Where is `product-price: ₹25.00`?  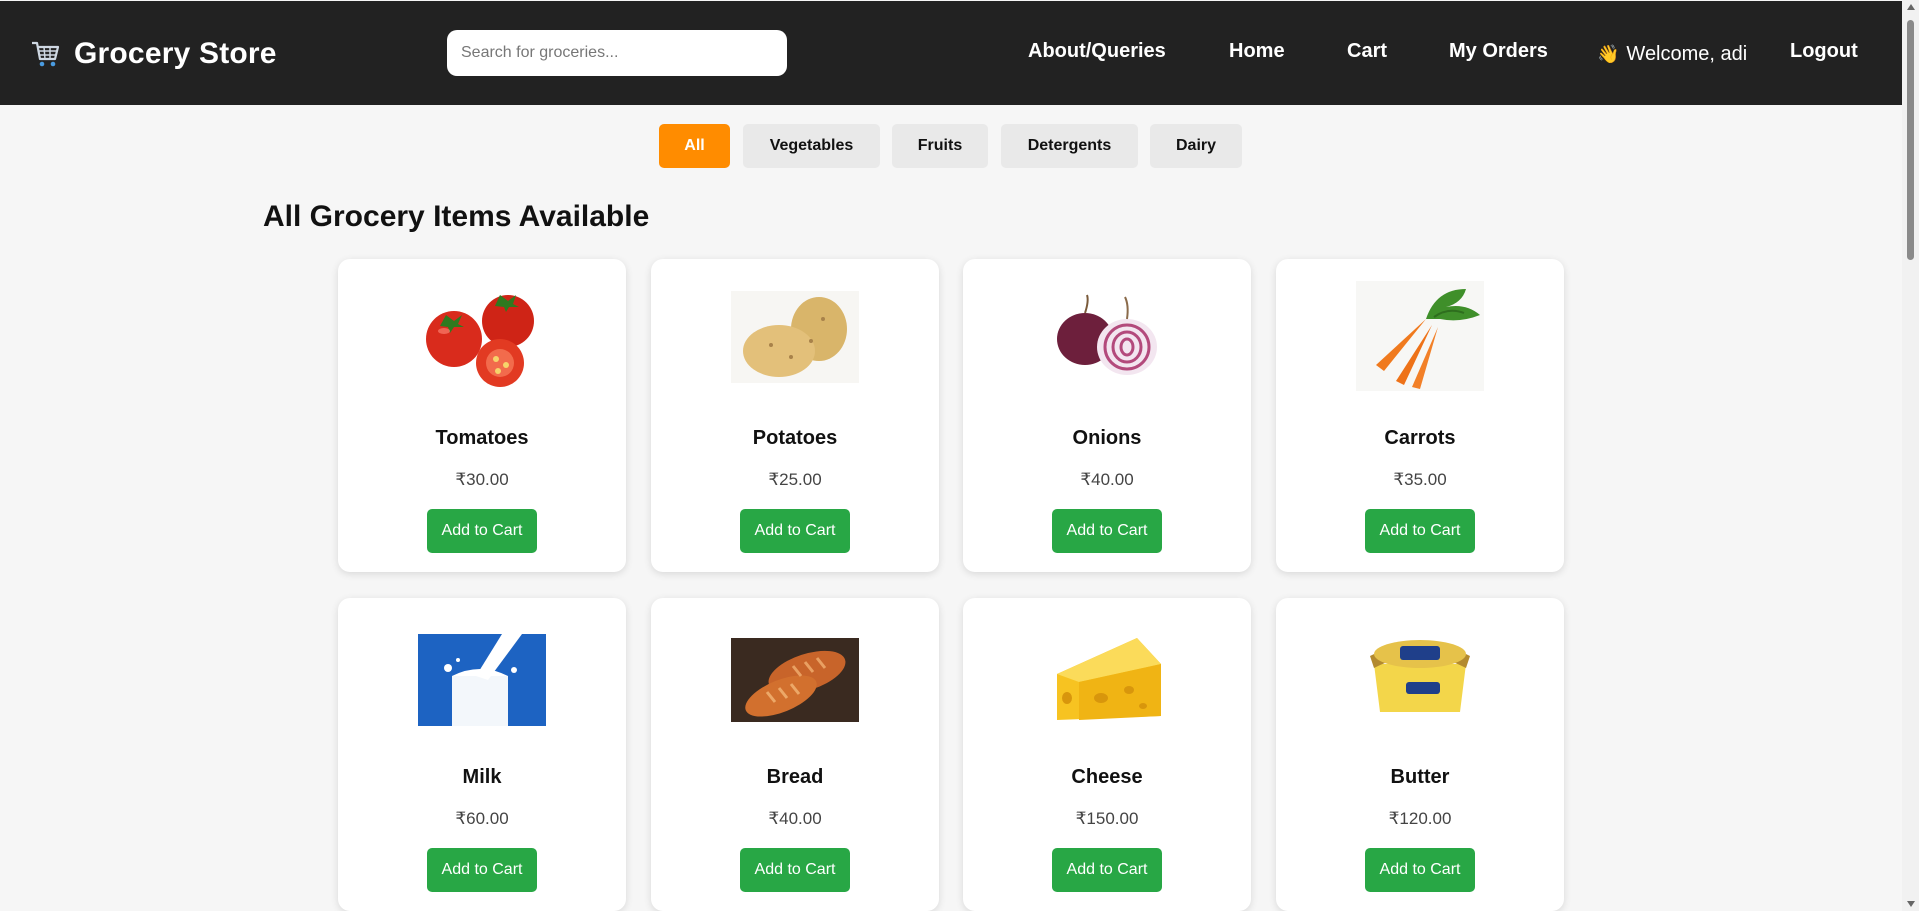 product-price: ₹25.00 is located at coordinates (795, 479).